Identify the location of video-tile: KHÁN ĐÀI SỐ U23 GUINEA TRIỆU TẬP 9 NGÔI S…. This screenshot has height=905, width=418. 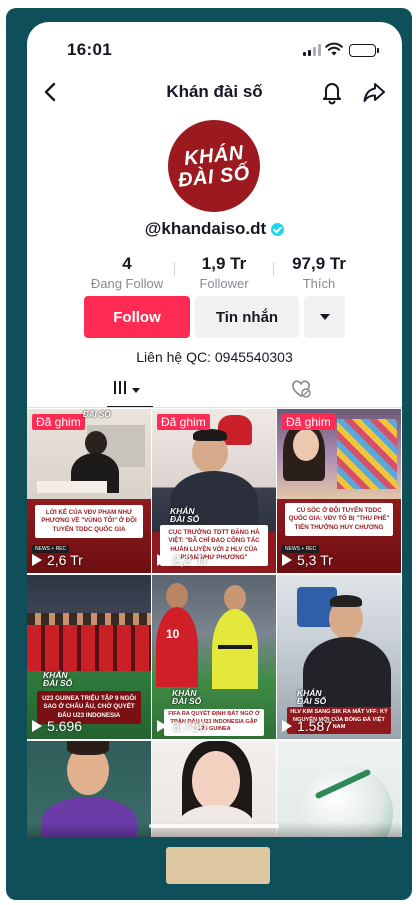
(89, 657).